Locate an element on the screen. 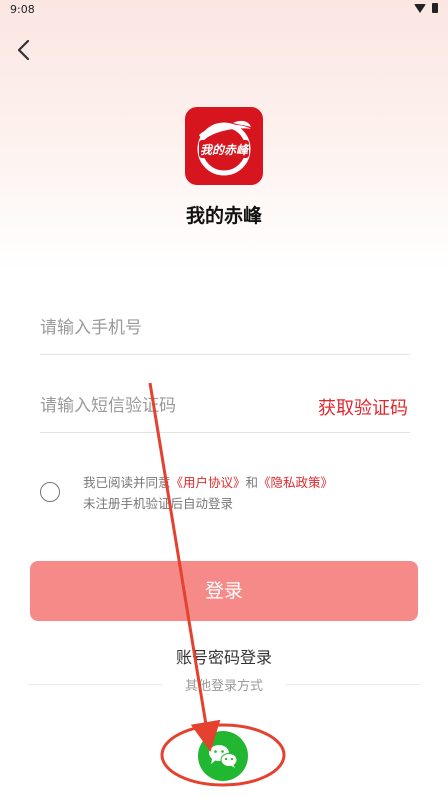 This screenshot has width=448, height=797. code-field-row: 获取验证码 is located at coordinates (225, 406).